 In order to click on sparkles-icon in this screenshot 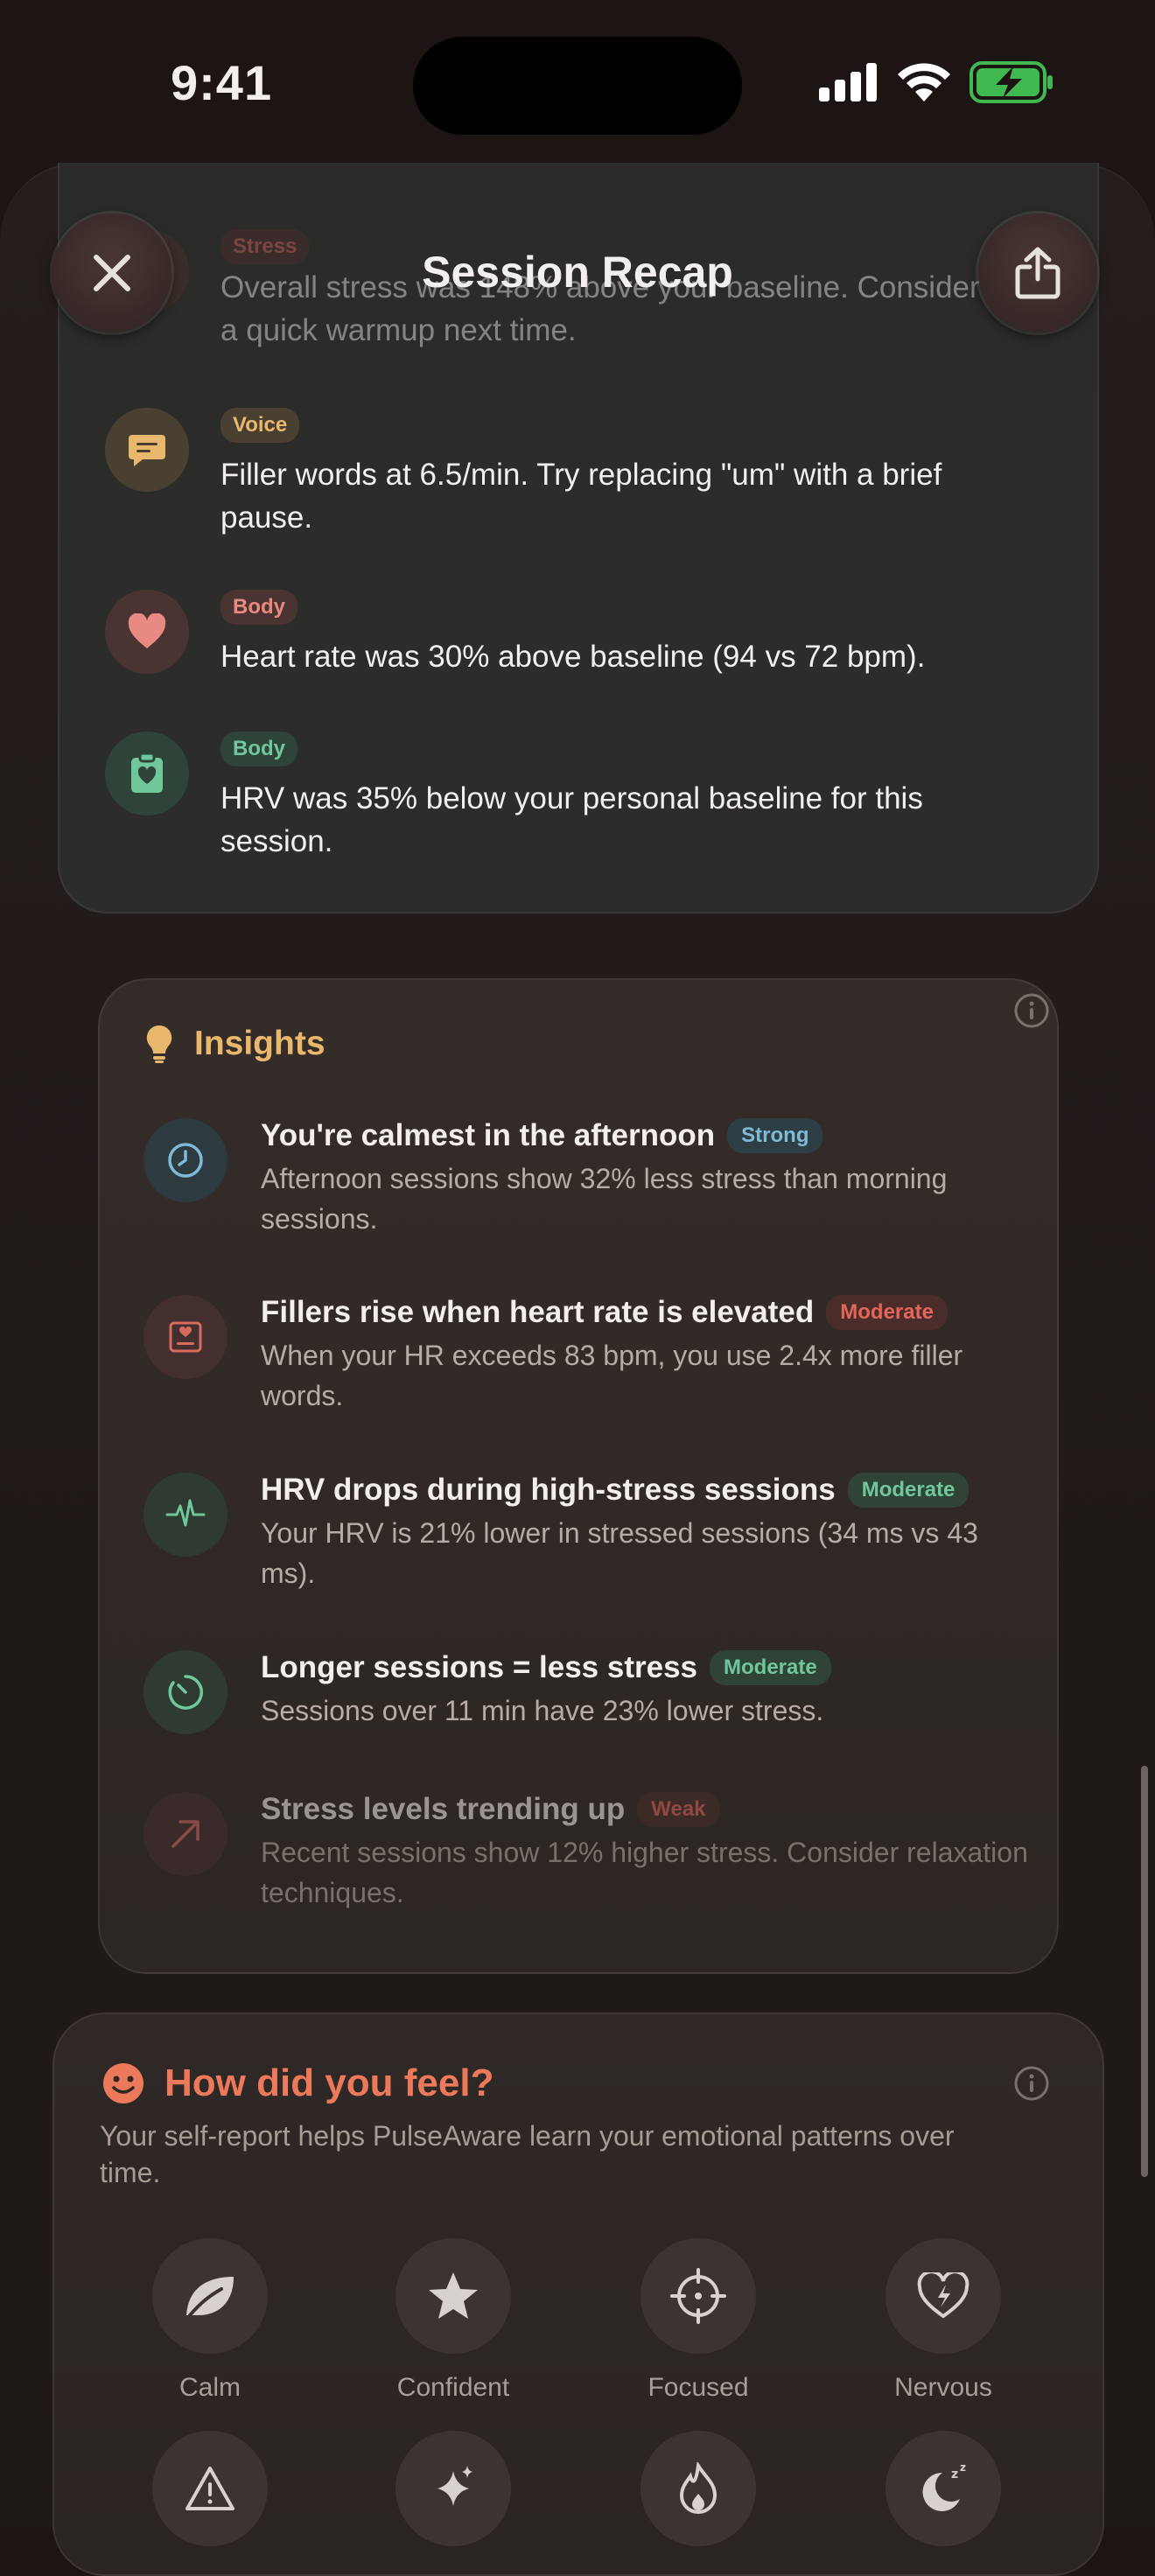, I will do `click(453, 2488)`.